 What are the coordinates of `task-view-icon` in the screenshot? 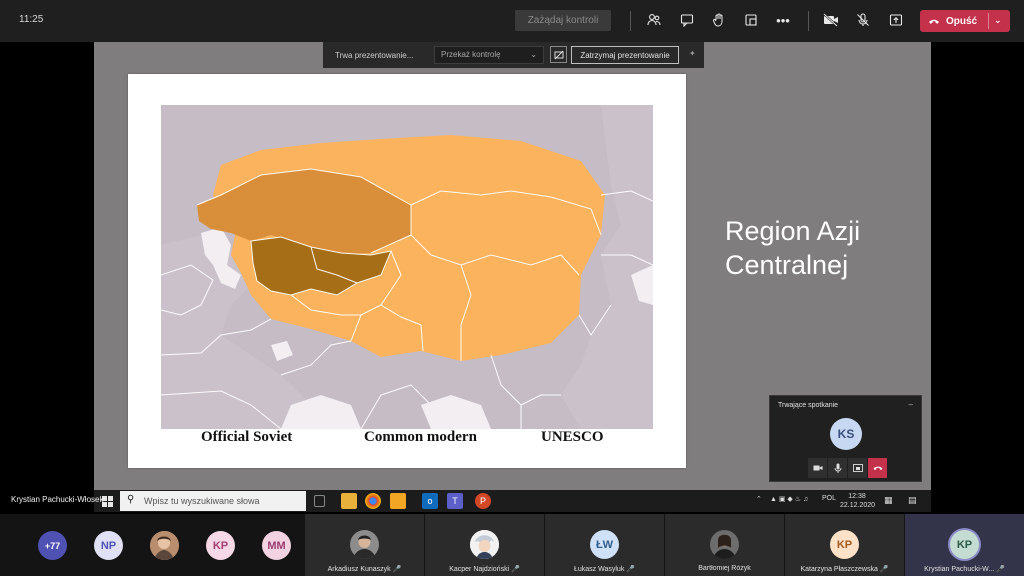 It's located at (319, 501).